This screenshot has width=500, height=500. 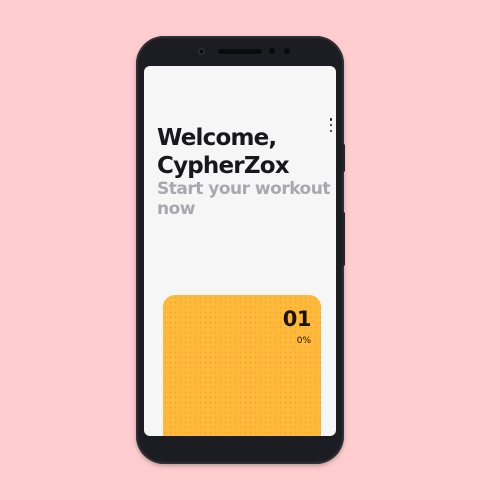 I want to click on workout-subtitle: Start your workout now, so click(x=246, y=199).